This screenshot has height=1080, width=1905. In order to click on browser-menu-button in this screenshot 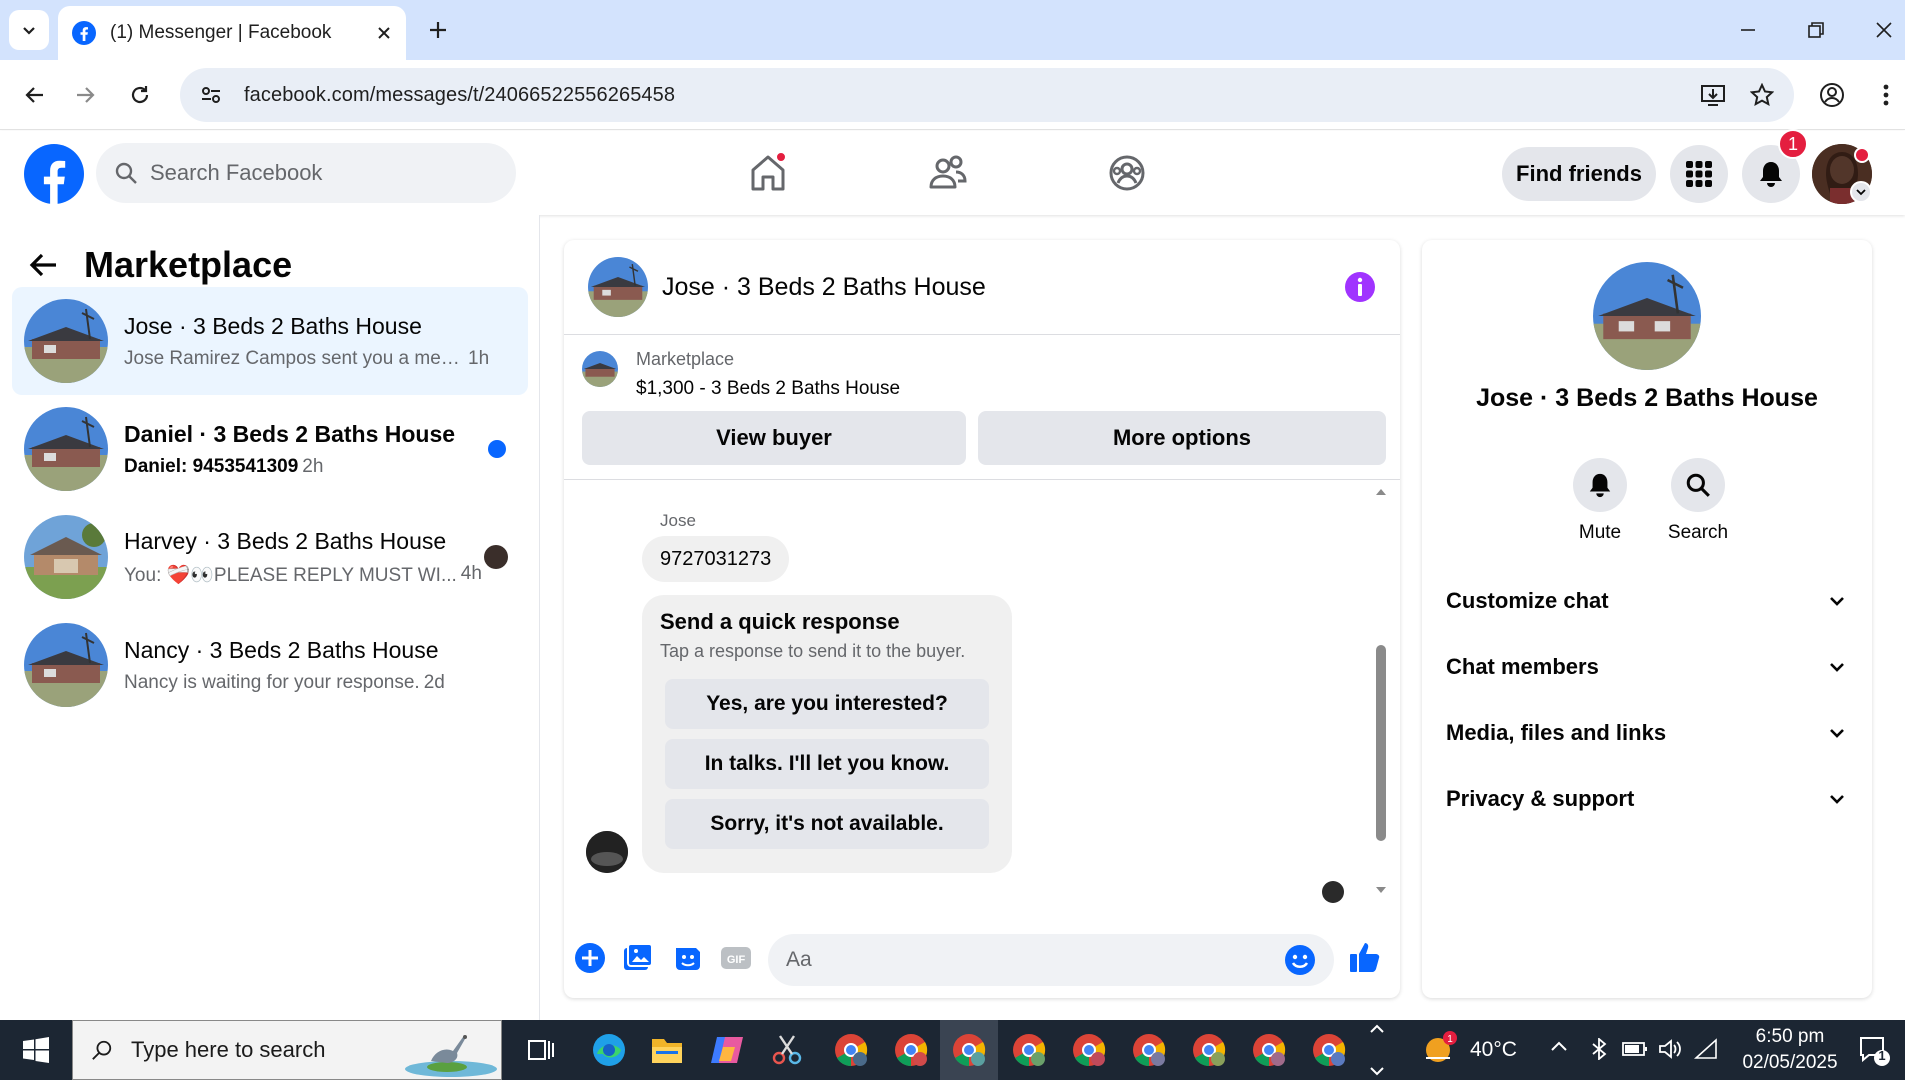, I will do `click(1885, 95)`.